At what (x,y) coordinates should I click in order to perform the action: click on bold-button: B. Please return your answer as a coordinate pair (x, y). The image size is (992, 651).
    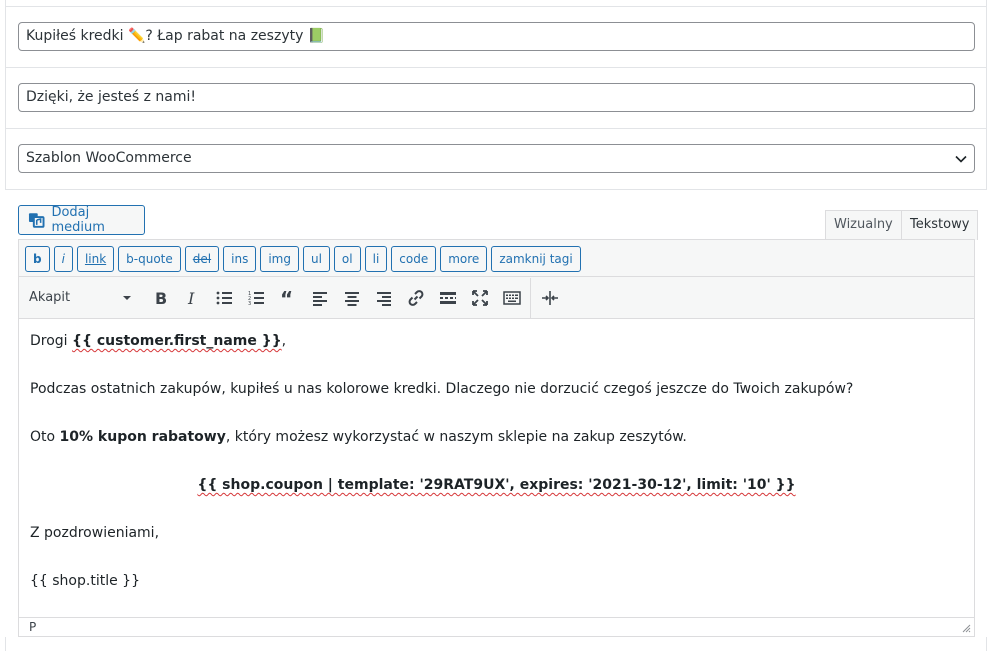
    Looking at the image, I should click on (160, 298).